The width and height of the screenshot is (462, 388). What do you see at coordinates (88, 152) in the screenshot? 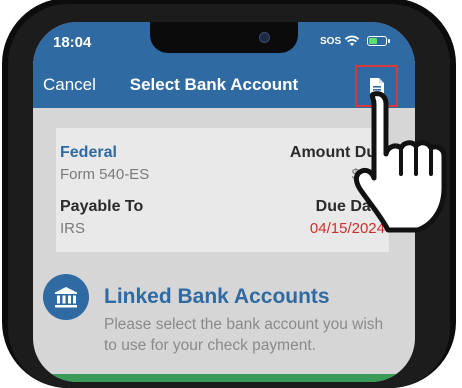
I see `federal-label: Federal` at bounding box center [88, 152].